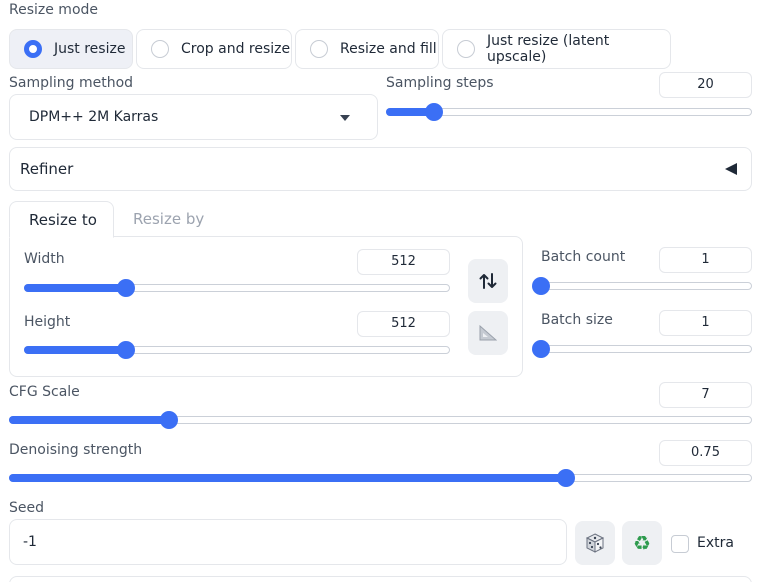 The height and width of the screenshot is (582, 768). I want to click on width-label: Width, so click(44, 259).